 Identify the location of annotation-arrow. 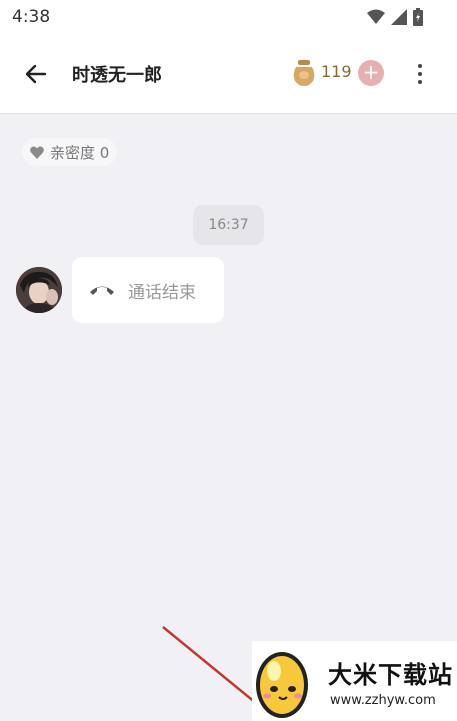
(212, 667).